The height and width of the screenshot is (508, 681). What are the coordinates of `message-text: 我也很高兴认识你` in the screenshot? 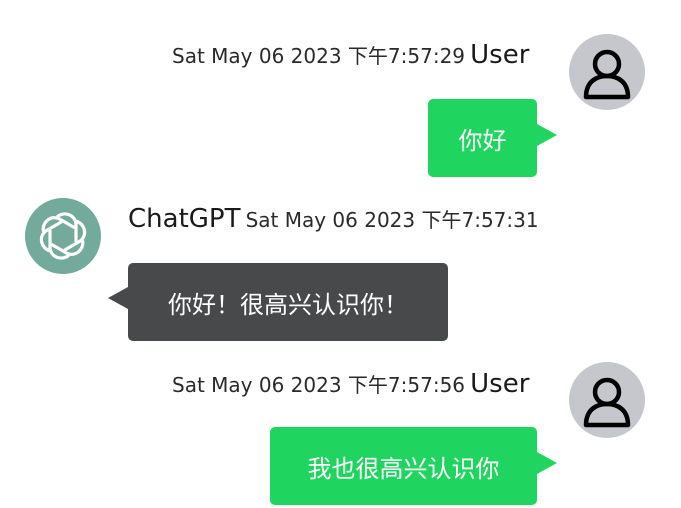 It's located at (403, 468).